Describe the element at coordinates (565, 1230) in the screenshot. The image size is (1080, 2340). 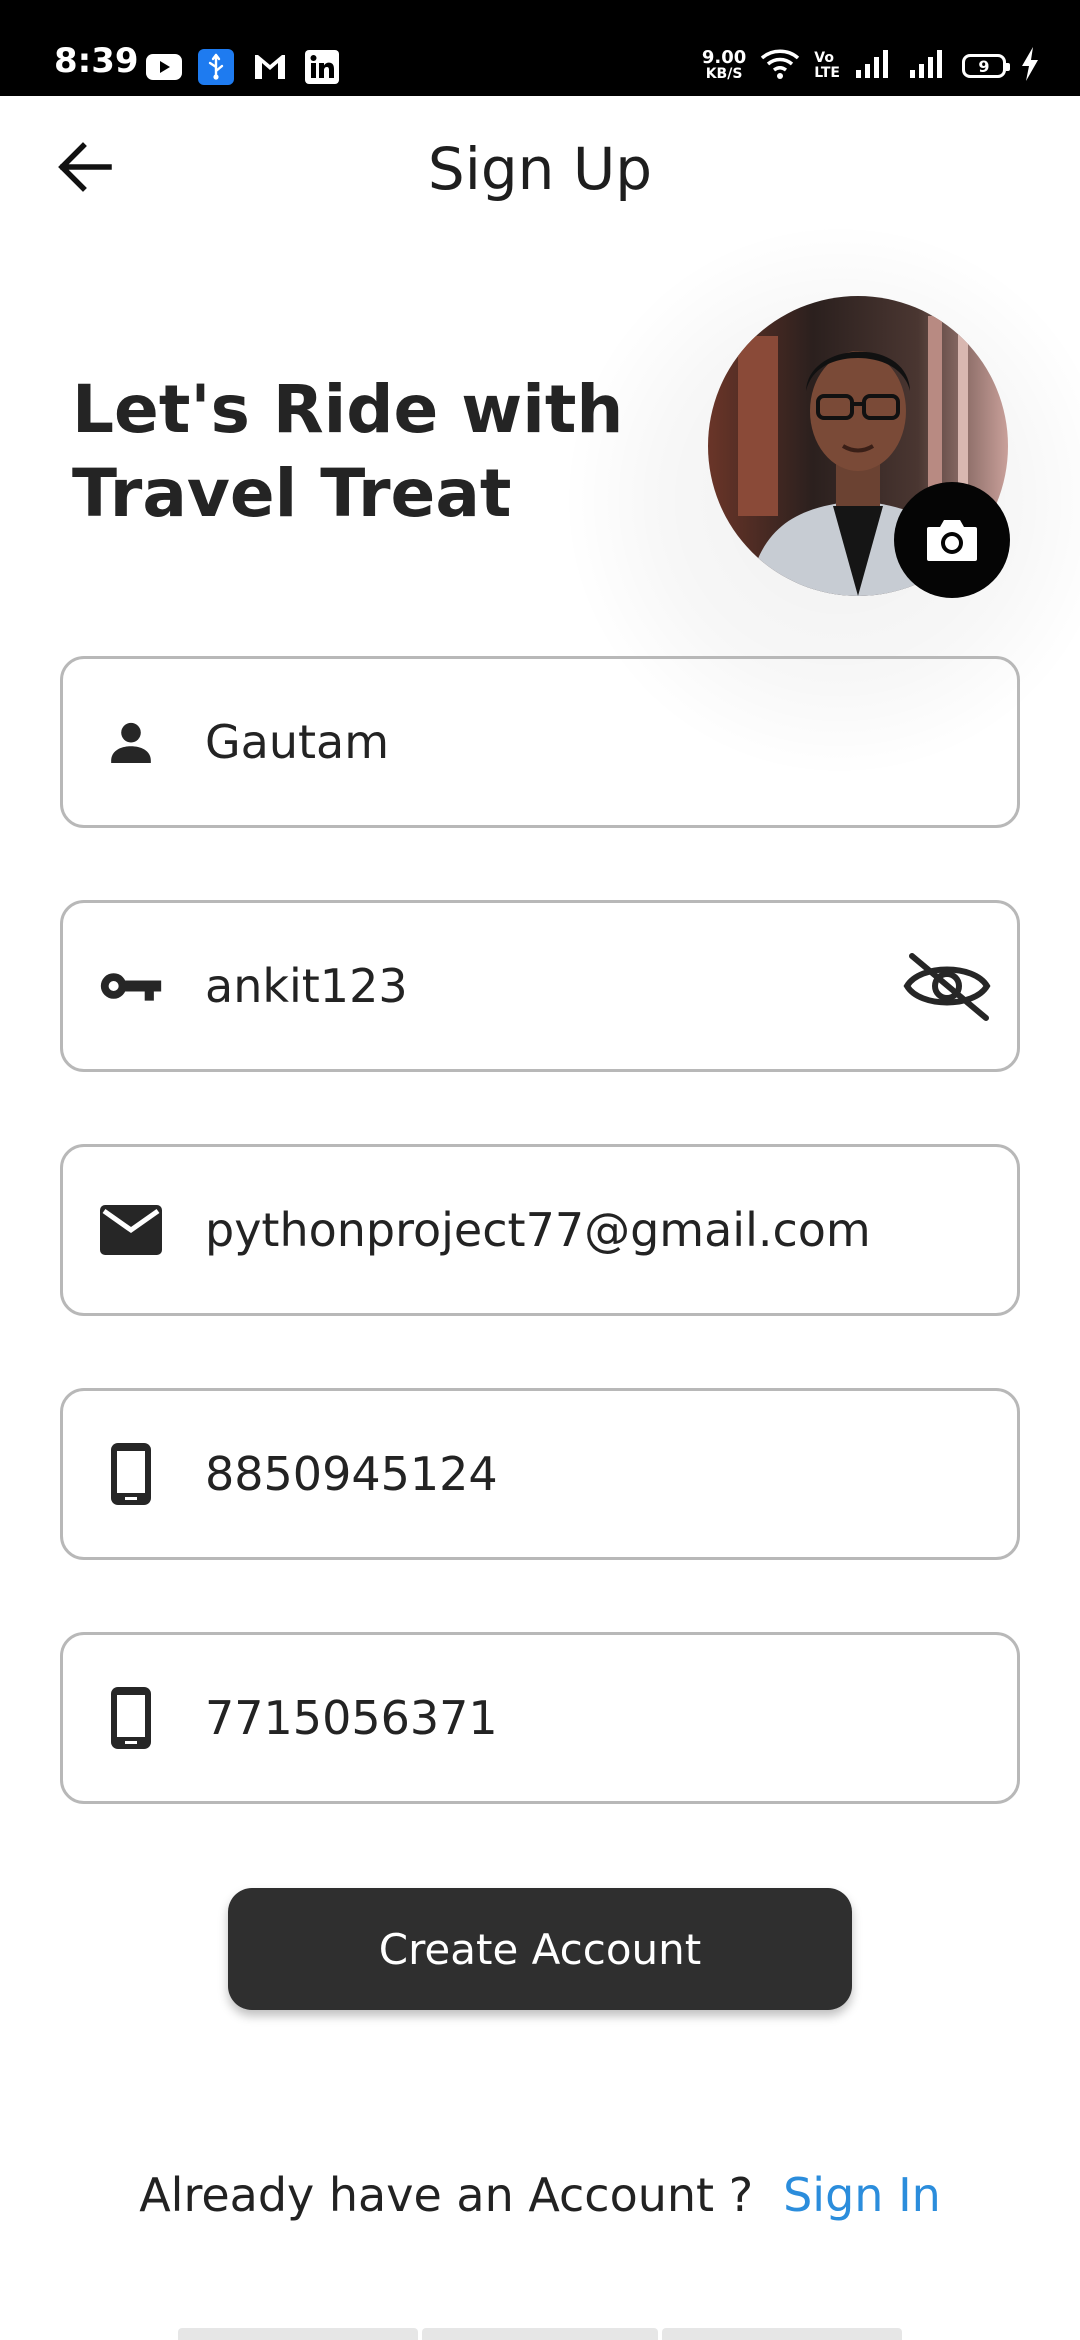
I see `email-input` at that location.